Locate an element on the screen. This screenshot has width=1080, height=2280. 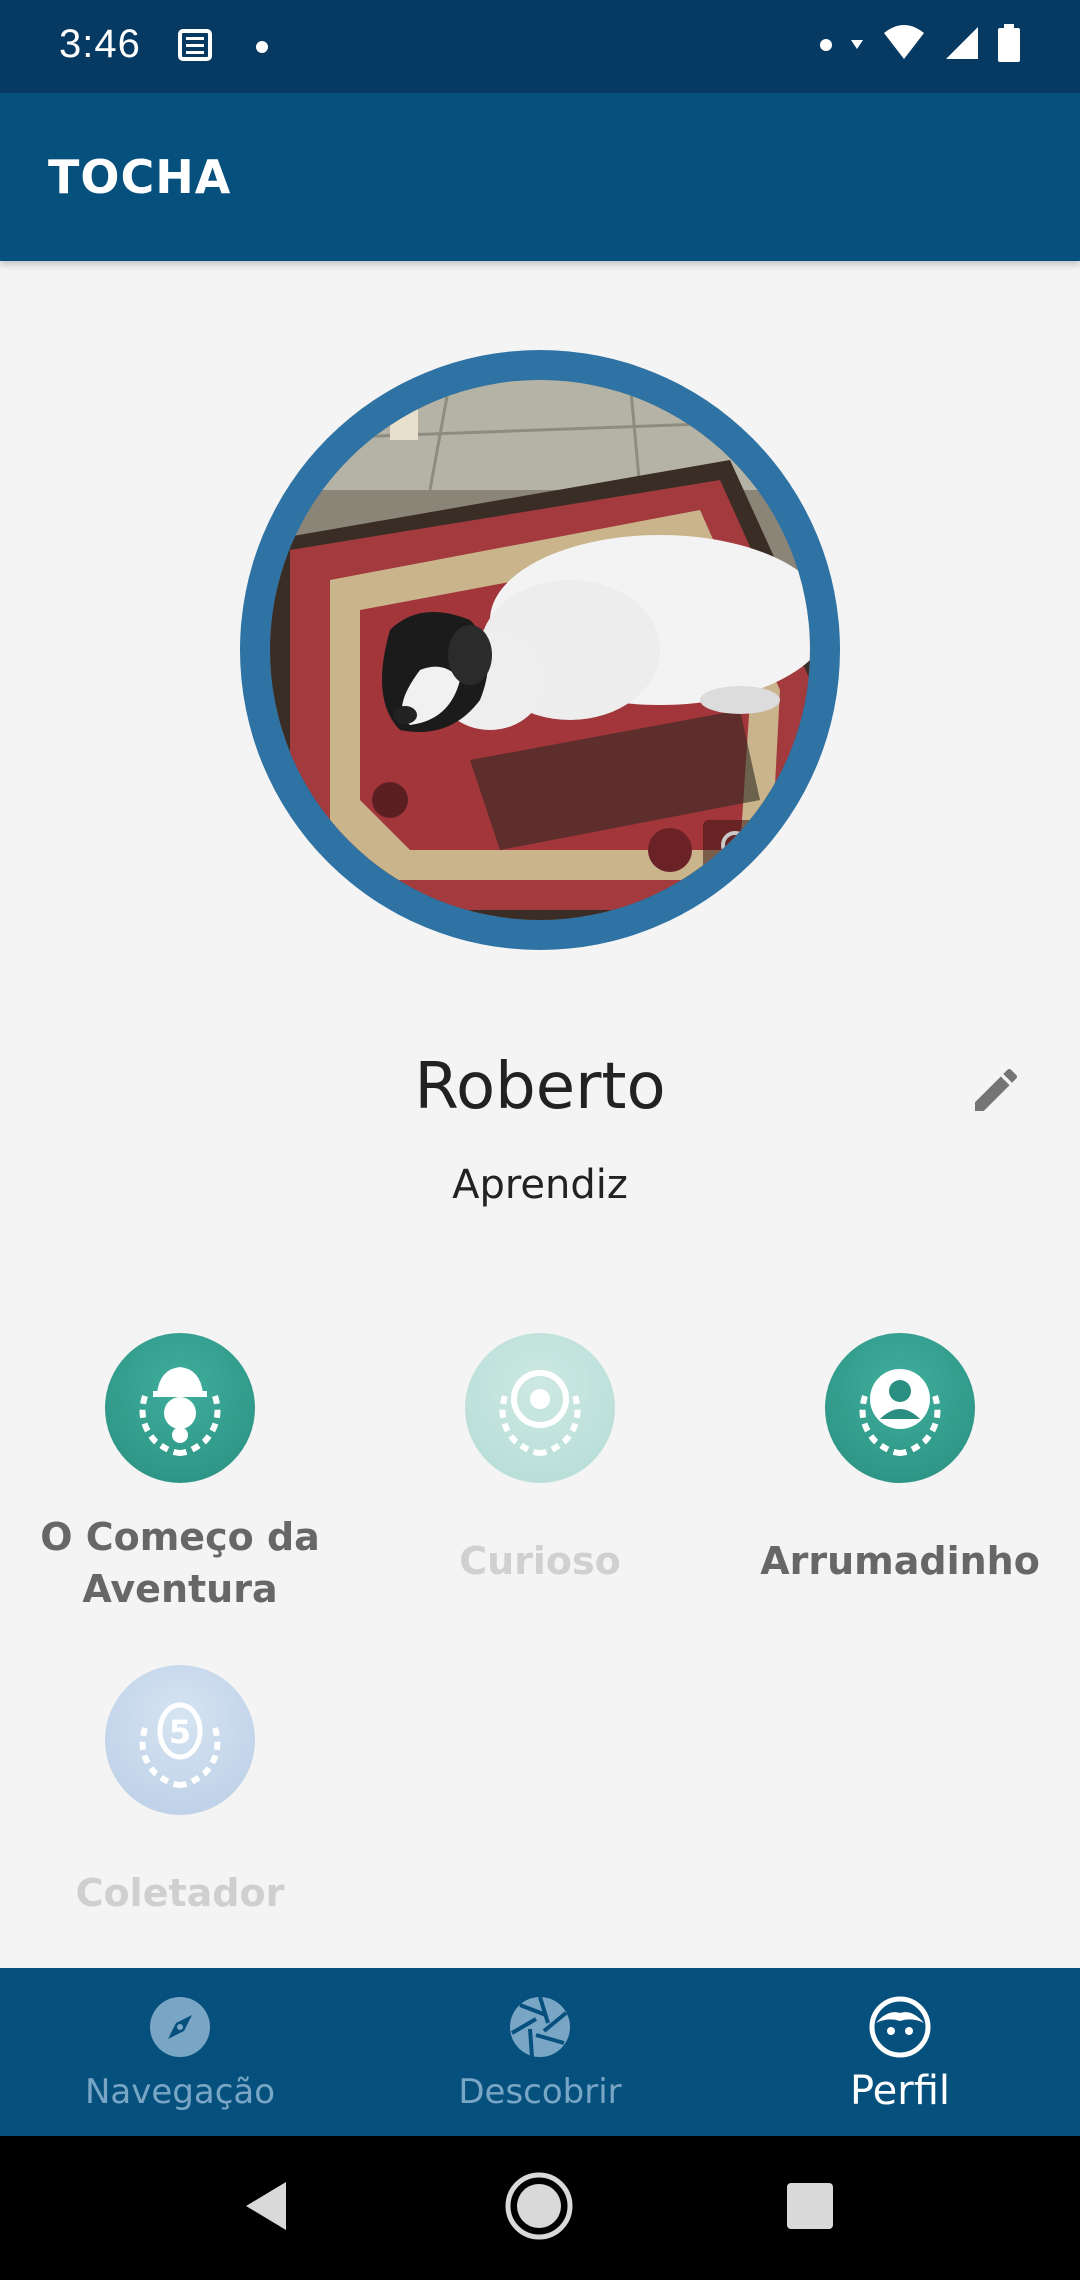
recents-icon is located at coordinates (810, 2208).